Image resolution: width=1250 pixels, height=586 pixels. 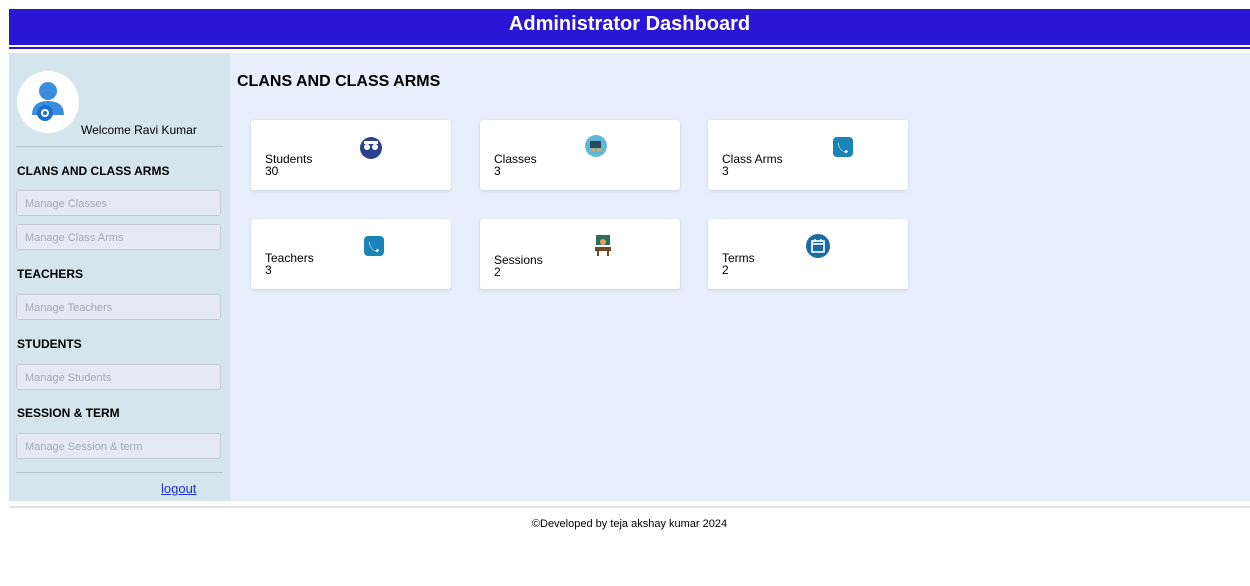 I want to click on footer: ©Developed by teja akshay kumar 2024, so click(x=629, y=546).